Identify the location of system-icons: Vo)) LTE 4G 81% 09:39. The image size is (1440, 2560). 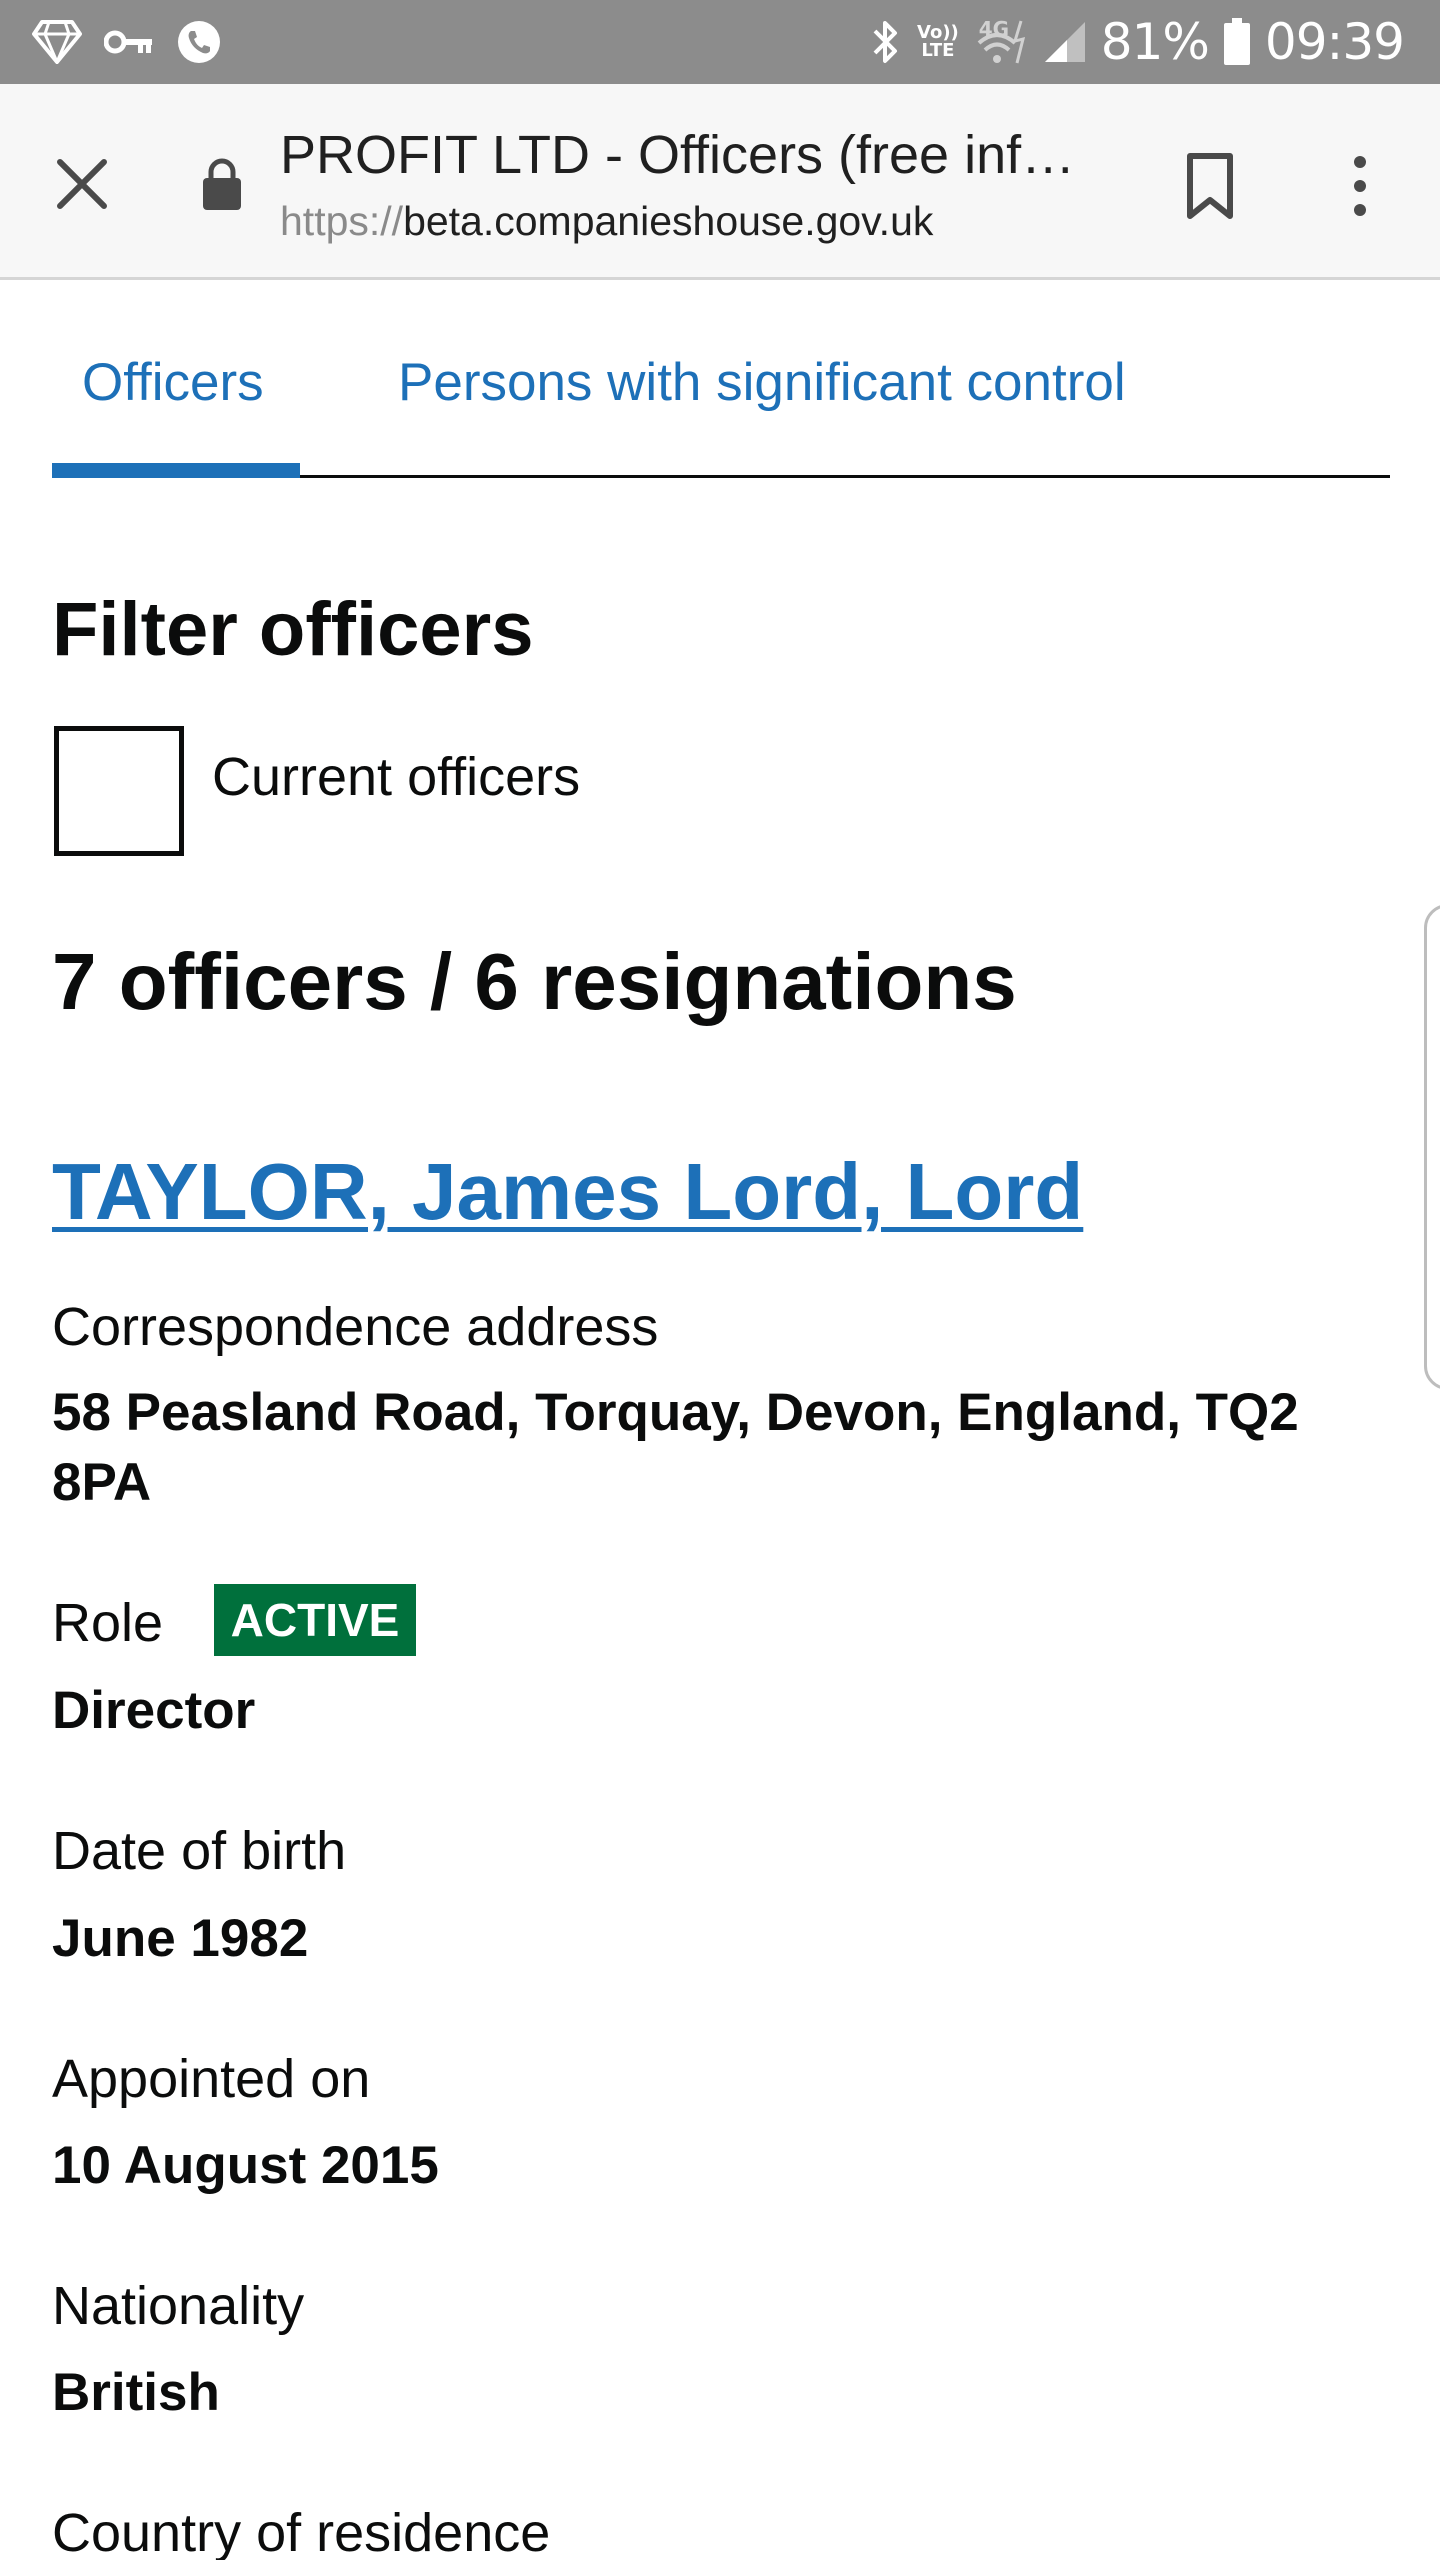
(1136, 42).